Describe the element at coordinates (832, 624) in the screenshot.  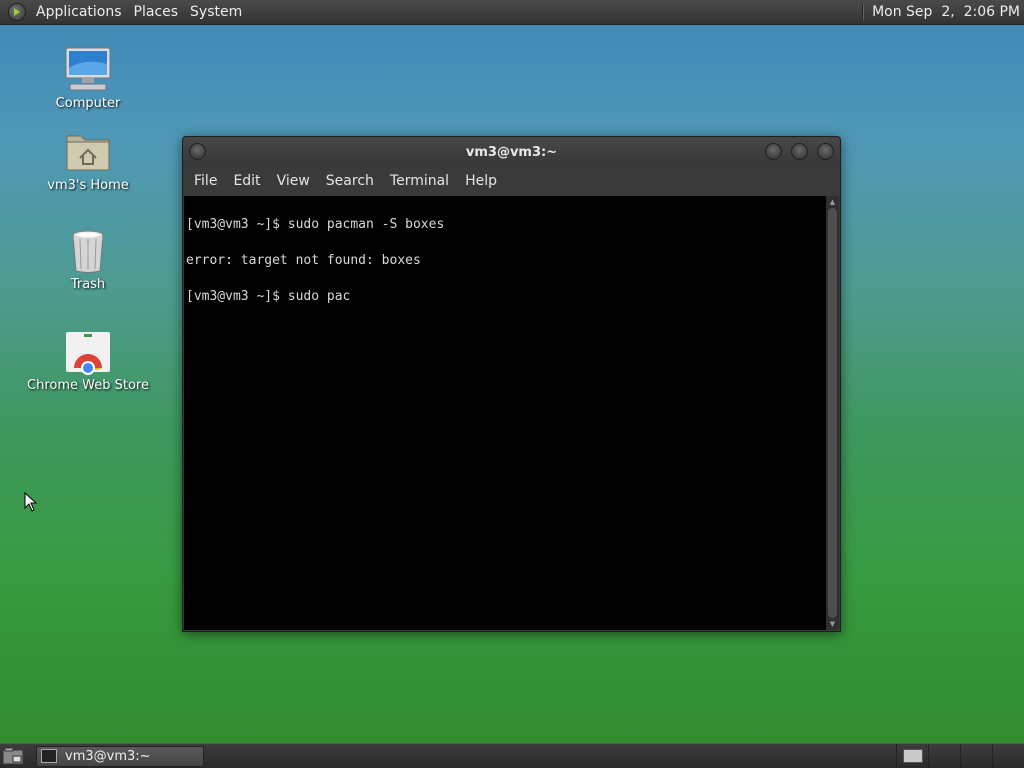
I see `scroll-down-arrow-icon: ▼` at that location.